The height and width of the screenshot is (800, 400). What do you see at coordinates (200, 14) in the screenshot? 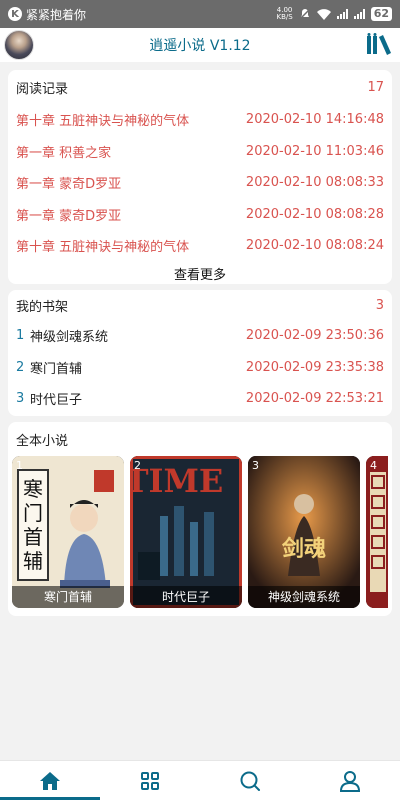
I see `status-bar: K 紧紧抱着你 4.00 KB/S 62` at bounding box center [200, 14].